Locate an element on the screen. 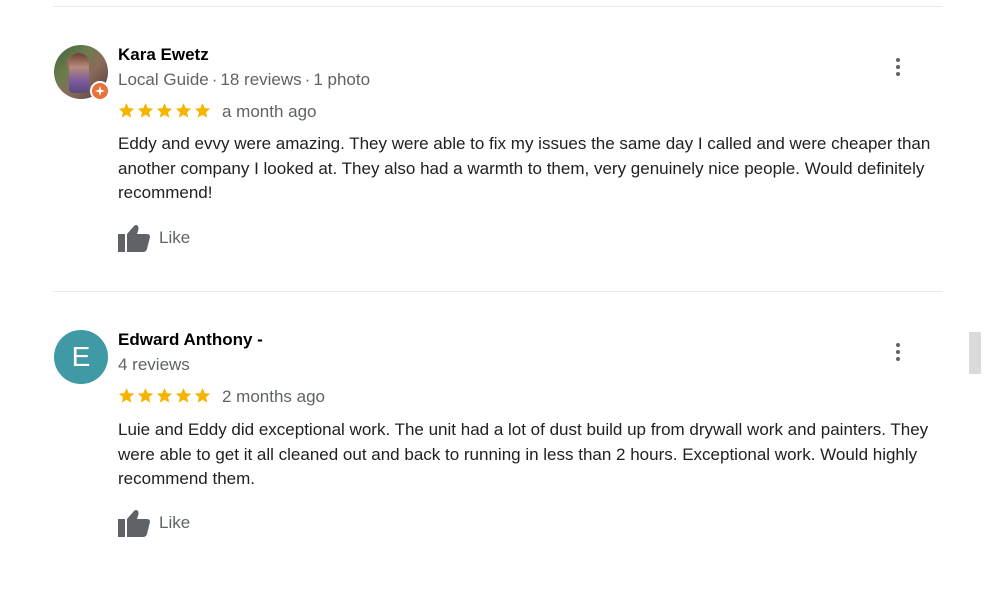 Image resolution: width=1000 pixels, height=599 pixels. scrollbar-thumb is located at coordinates (975, 353).